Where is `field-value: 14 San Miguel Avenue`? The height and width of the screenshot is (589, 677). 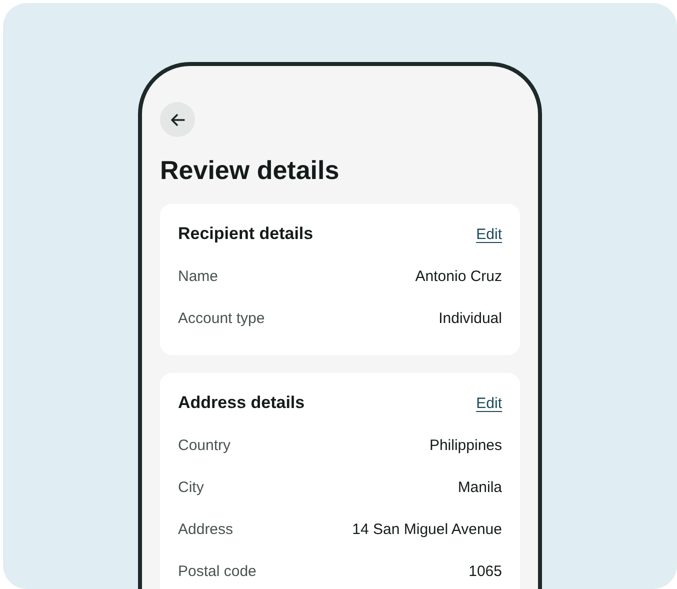
field-value: 14 San Miguel Avenue is located at coordinates (427, 529).